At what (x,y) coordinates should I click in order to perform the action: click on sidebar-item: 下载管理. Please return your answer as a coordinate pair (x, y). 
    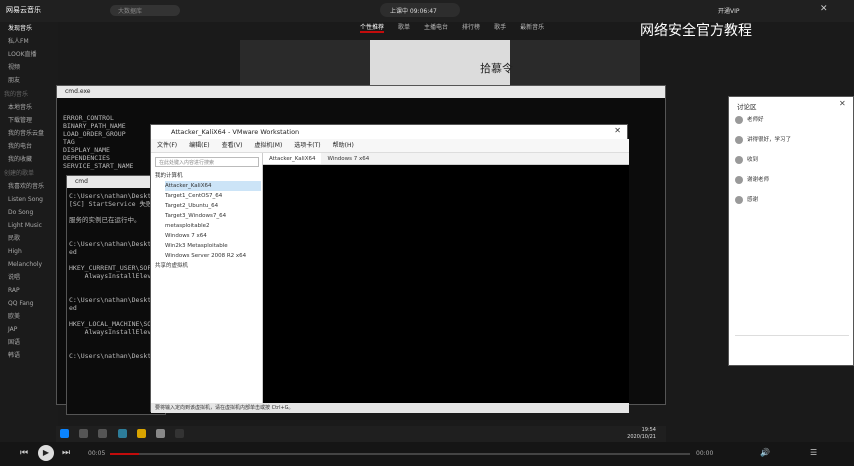
    Looking at the image, I should click on (29, 120).